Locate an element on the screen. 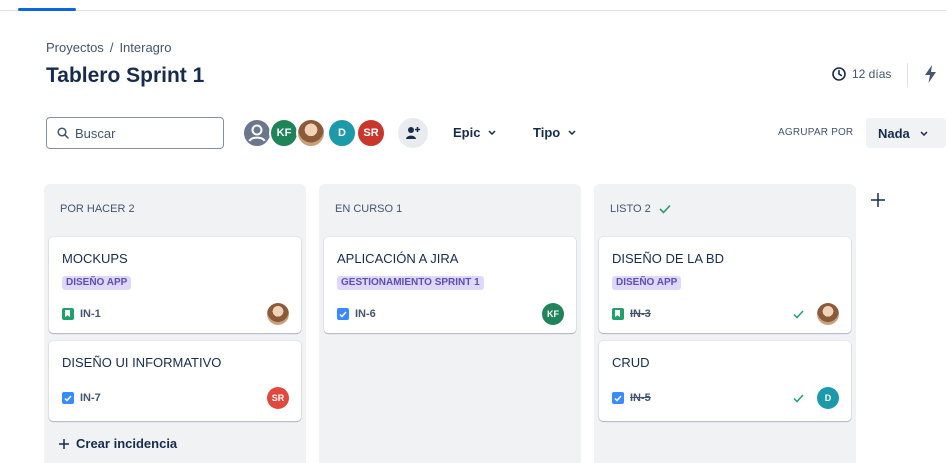 This screenshot has height=463, width=946. issue-key: IN-5 is located at coordinates (631, 398).